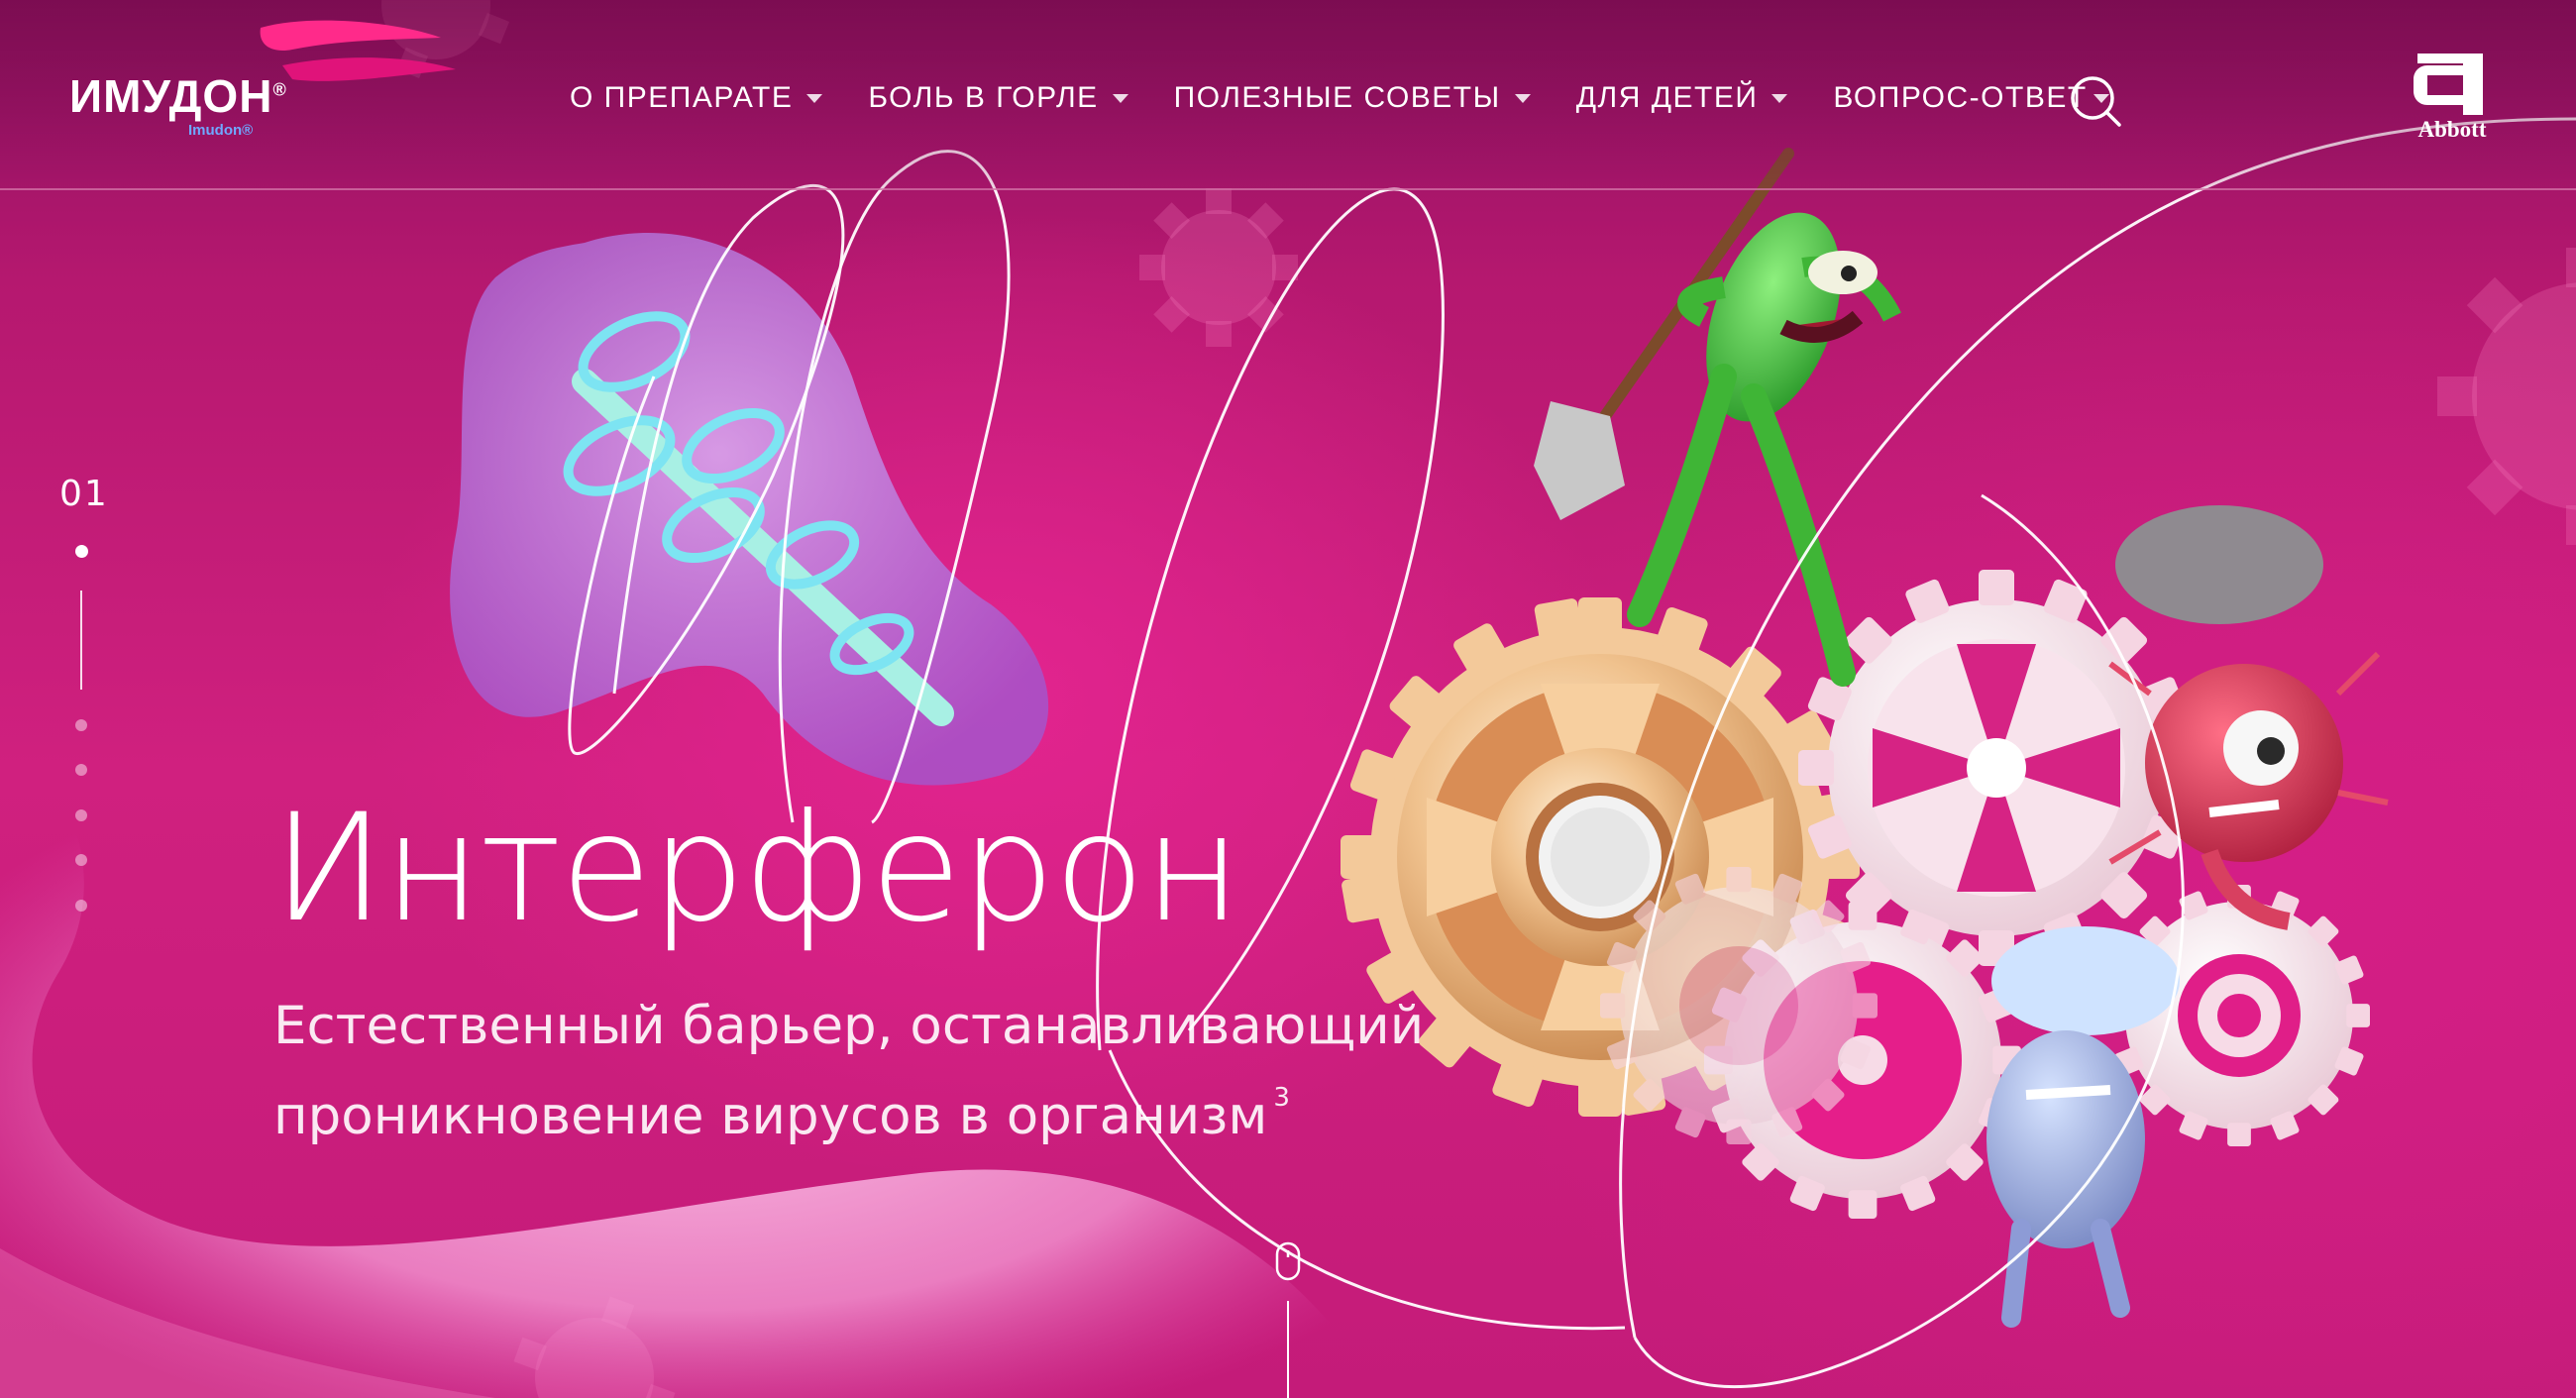  I want to click on abbott-label: Abbott, so click(2452, 129).